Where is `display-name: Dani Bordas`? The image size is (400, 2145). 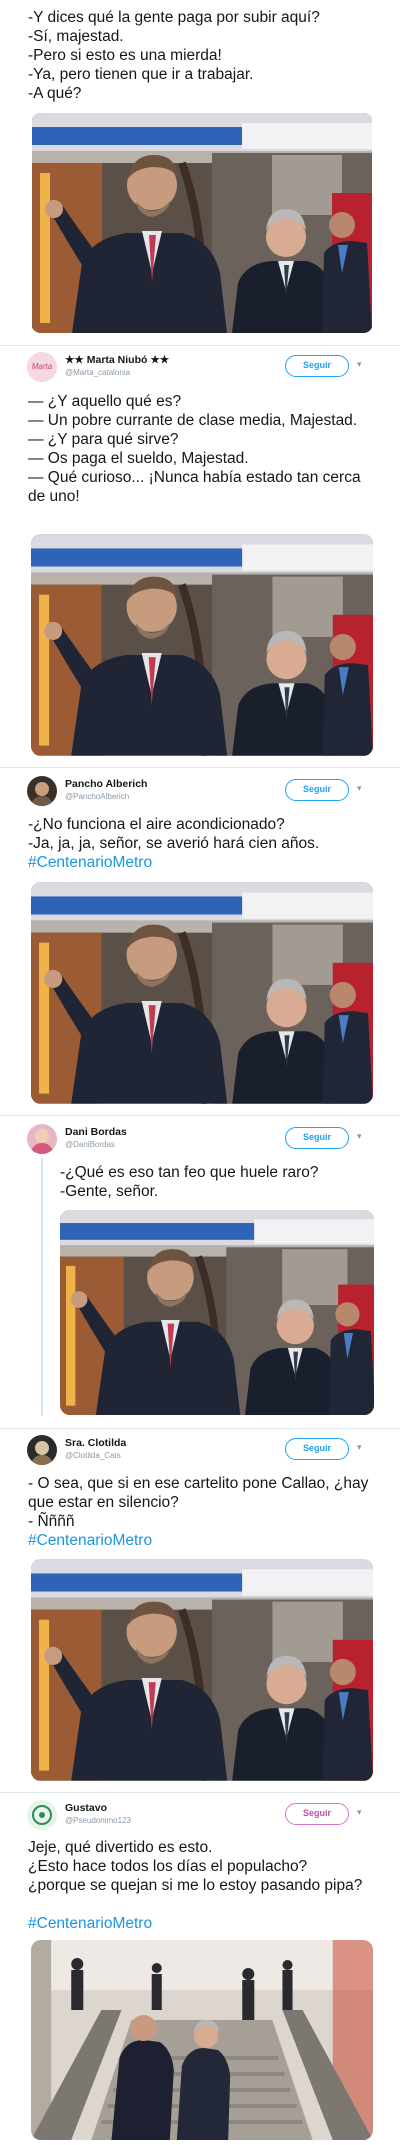 display-name: Dani Bordas is located at coordinates (96, 1132).